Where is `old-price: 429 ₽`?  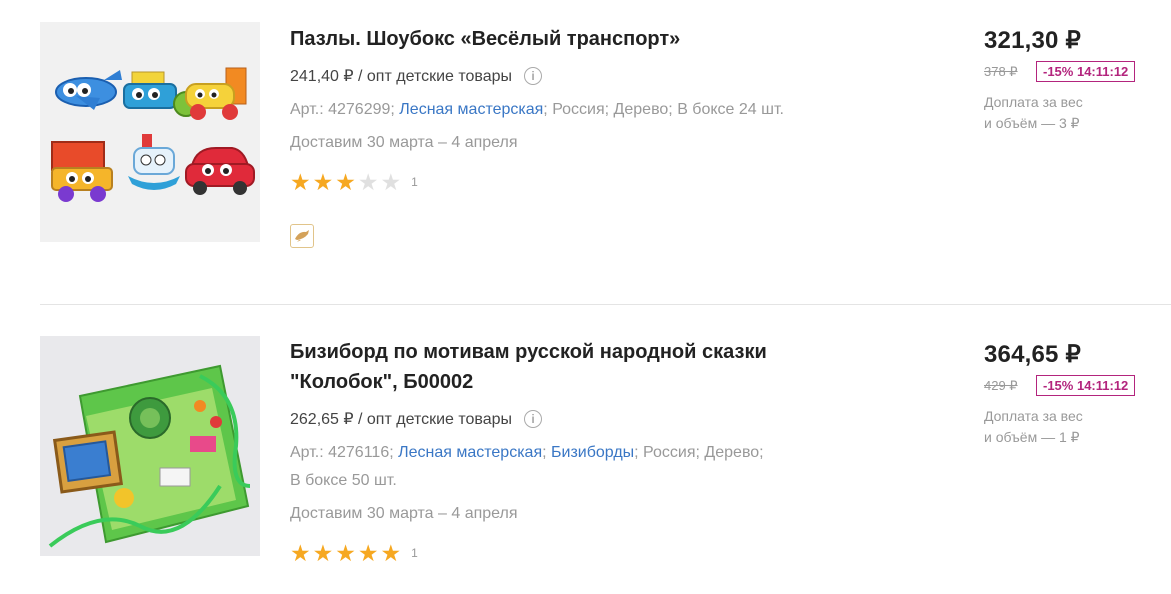
old-price: 429 ₽ is located at coordinates (1001, 385).